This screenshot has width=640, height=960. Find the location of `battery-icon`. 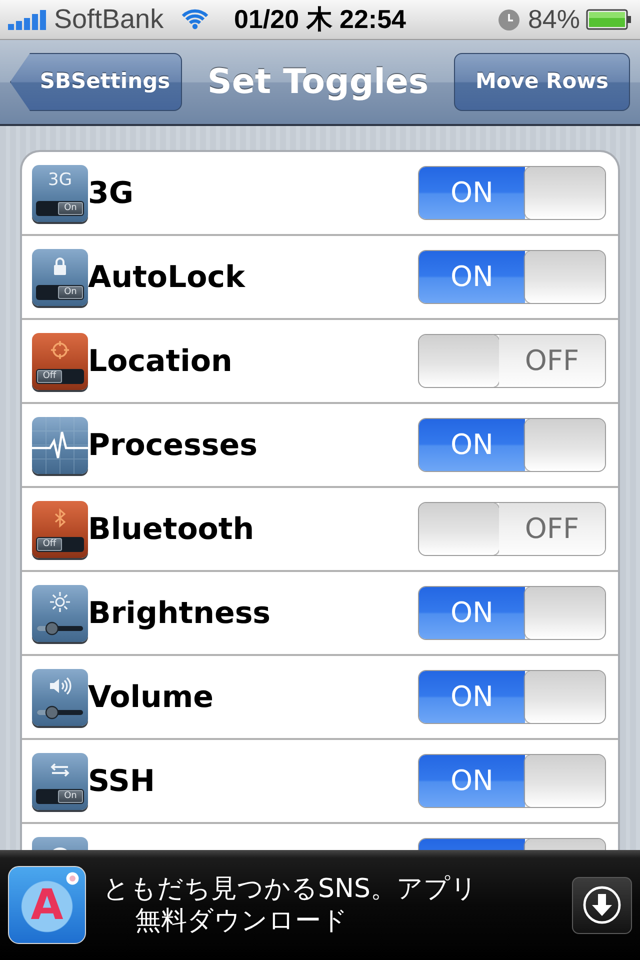

battery-icon is located at coordinates (609, 19).